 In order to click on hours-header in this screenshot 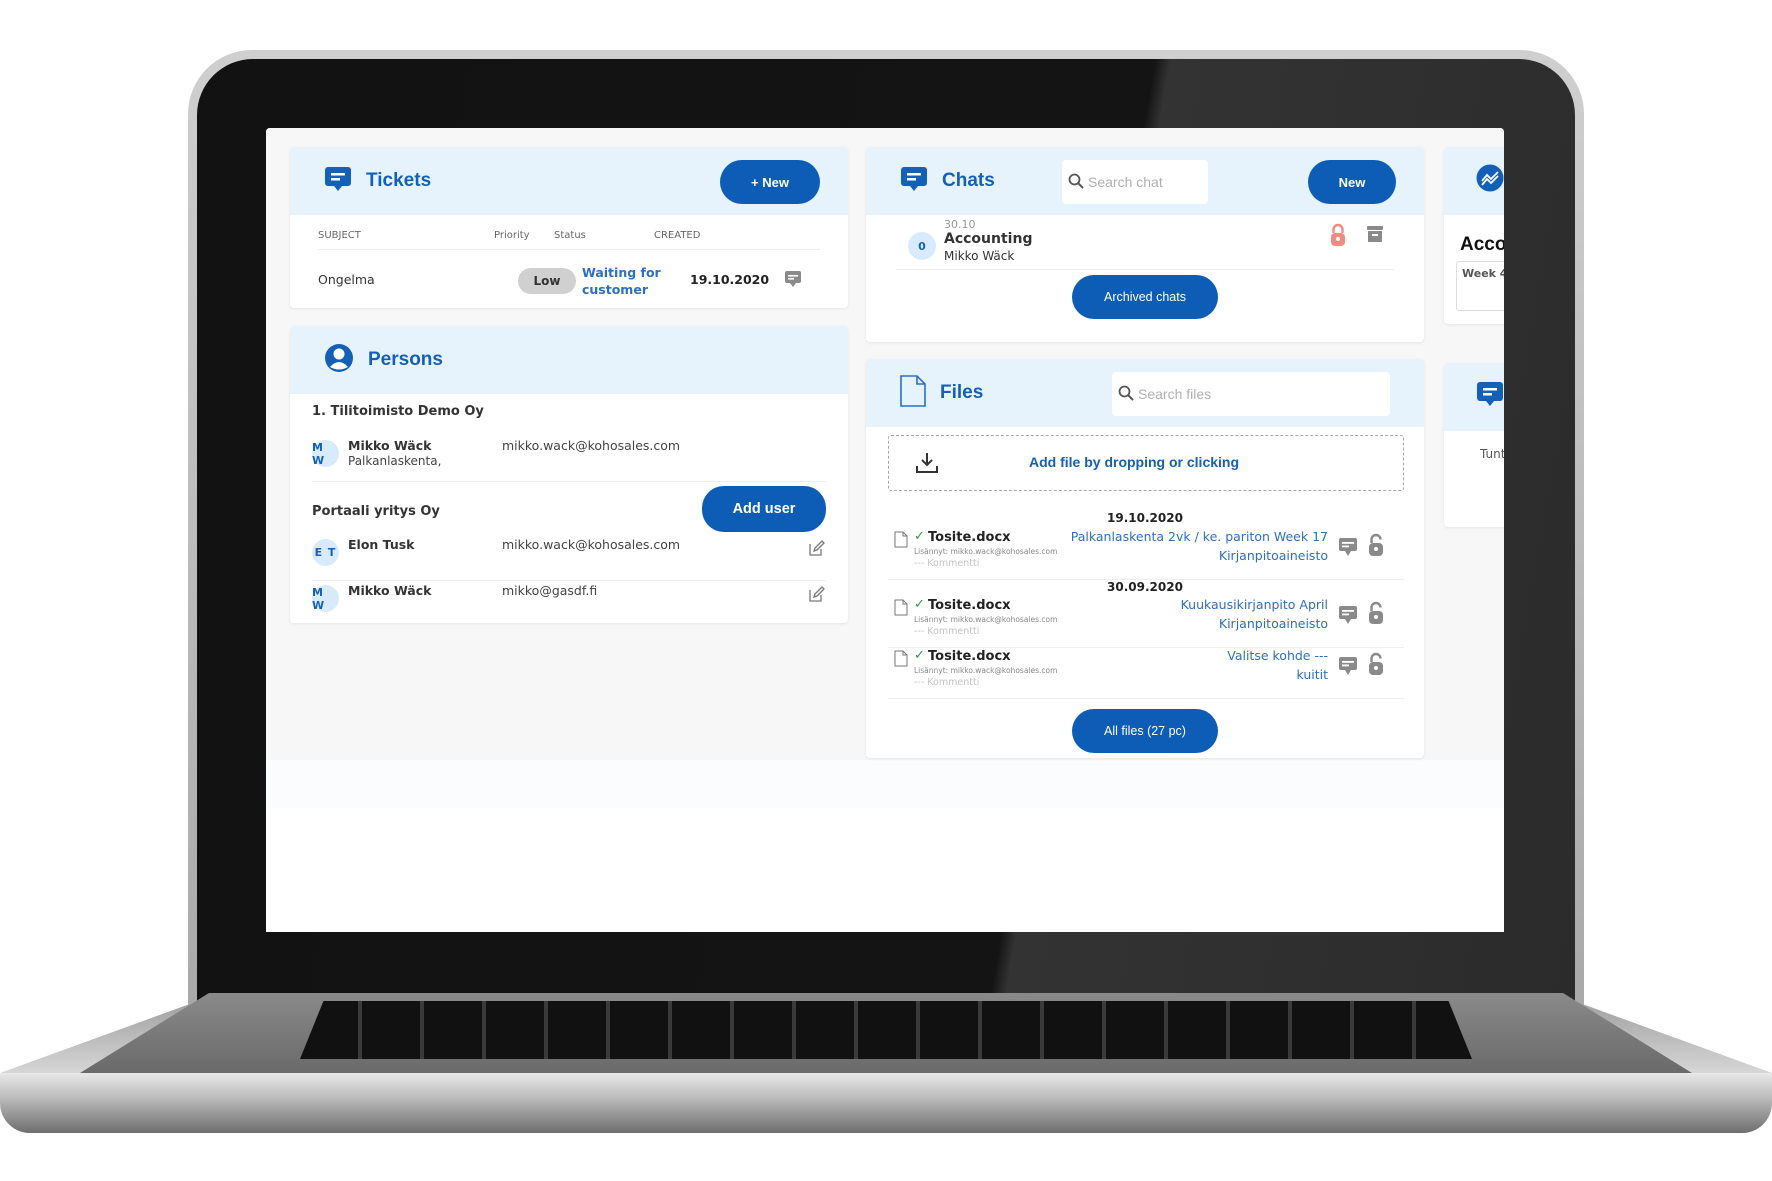, I will do `click(1474, 397)`.